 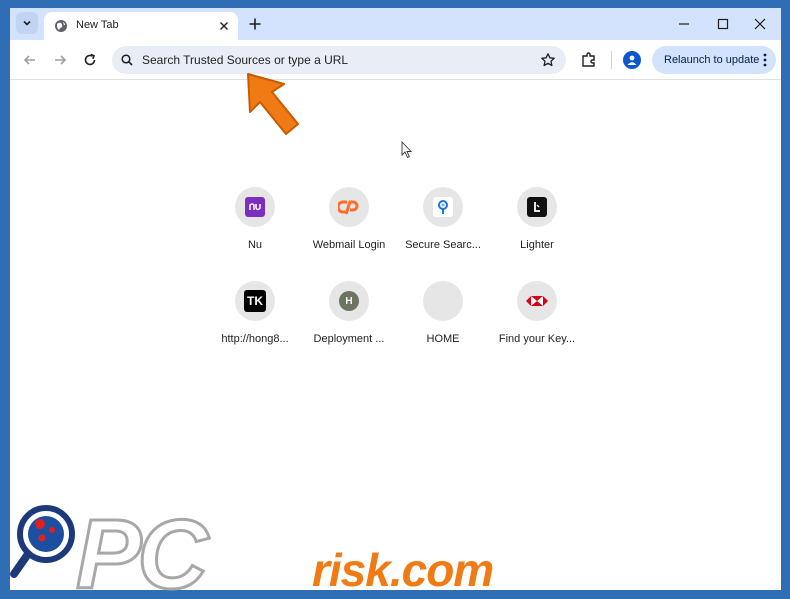 I want to click on tiktok-tk-icon: TK, so click(x=255, y=301).